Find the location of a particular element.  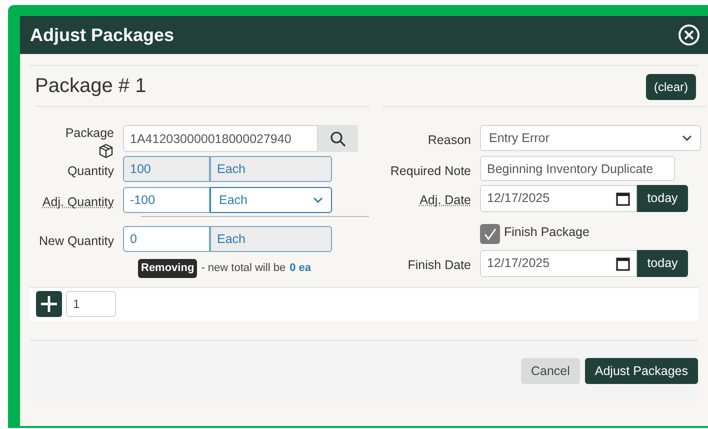

package-heading: Package # 1 is located at coordinates (90, 86).